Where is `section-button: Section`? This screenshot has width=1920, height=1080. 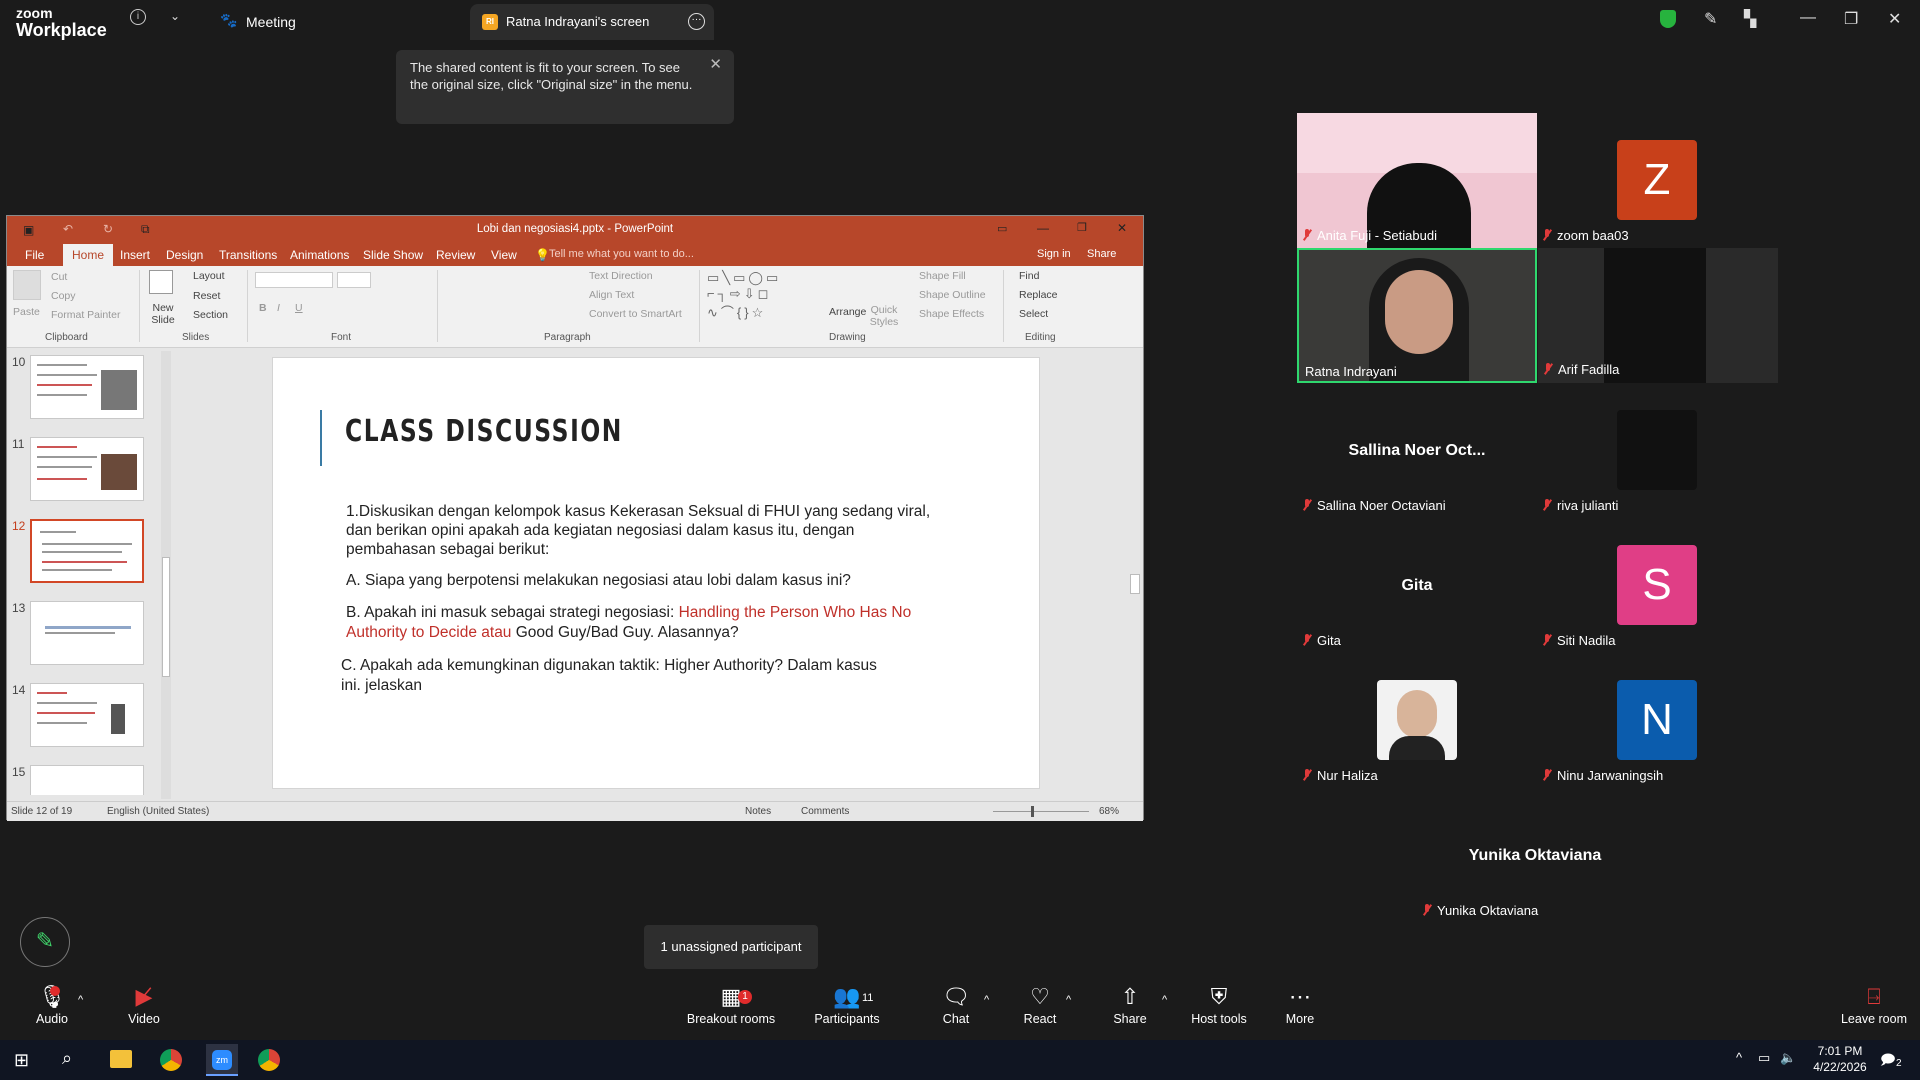 section-button: Section is located at coordinates (210, 315).